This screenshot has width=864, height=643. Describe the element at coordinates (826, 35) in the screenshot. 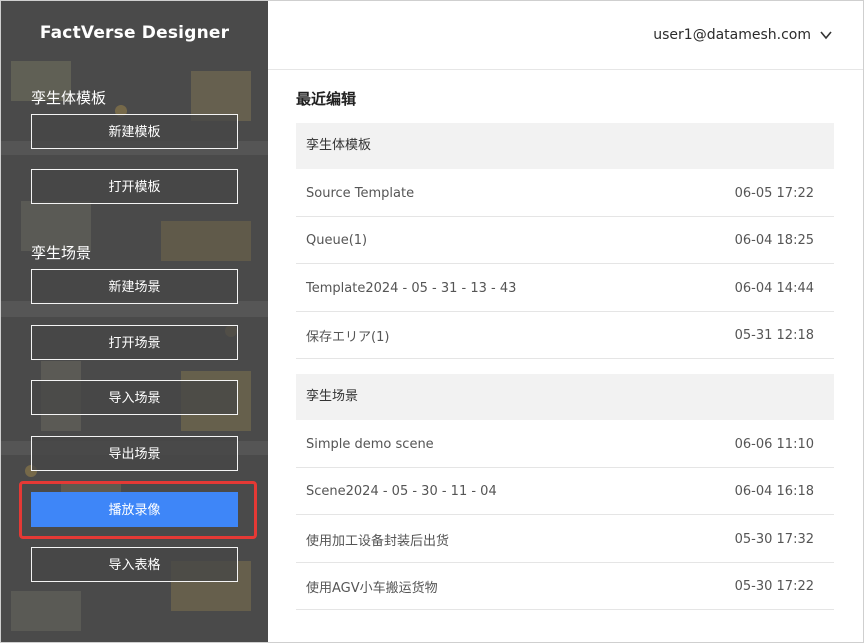

I see `chevron-down-icon` at that location.